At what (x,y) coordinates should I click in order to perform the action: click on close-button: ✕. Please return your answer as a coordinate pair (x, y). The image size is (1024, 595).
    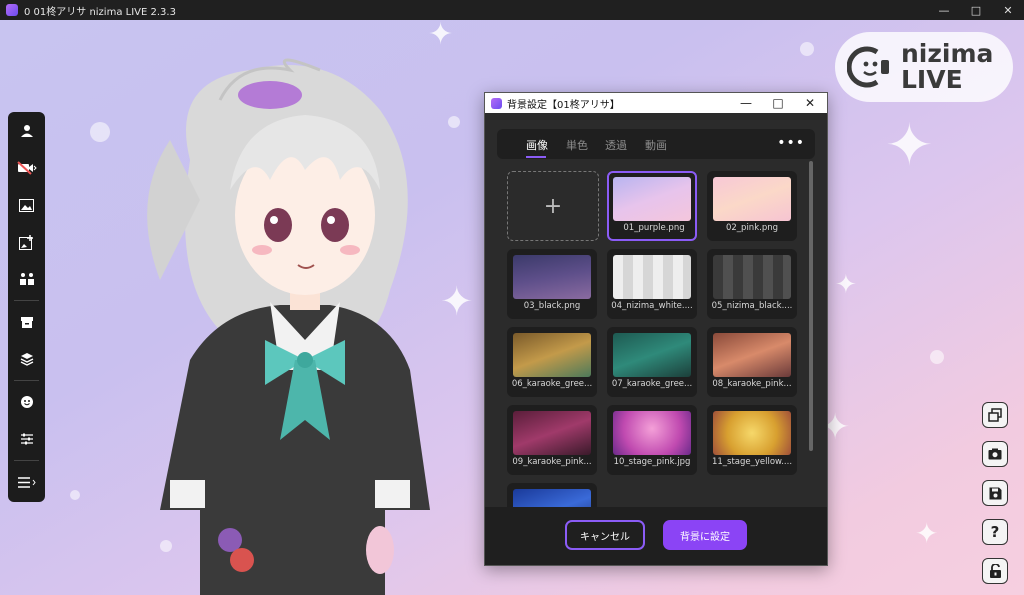
    Looking at the image, I should click on (1008, 10).